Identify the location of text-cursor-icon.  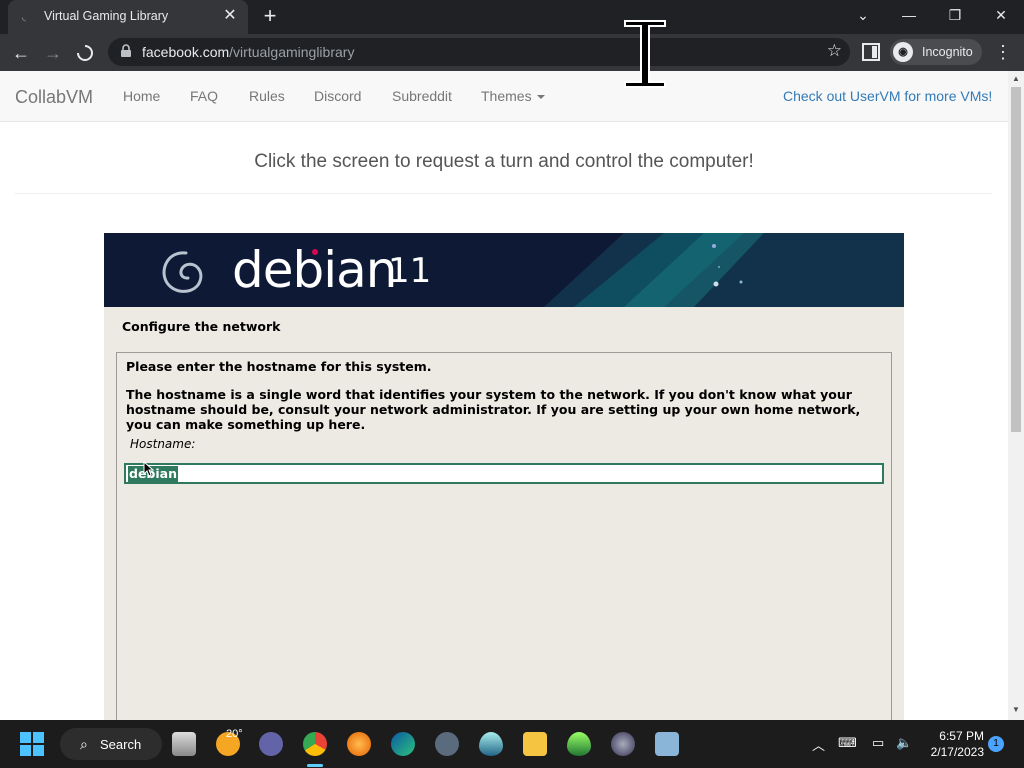
(645, 54).